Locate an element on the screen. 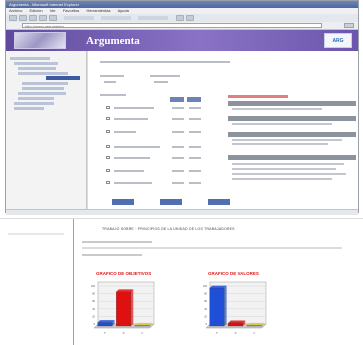 The width and height of the screenshot is (363, 345). y-tick-label: 80 is located at coordinates (205, 294).